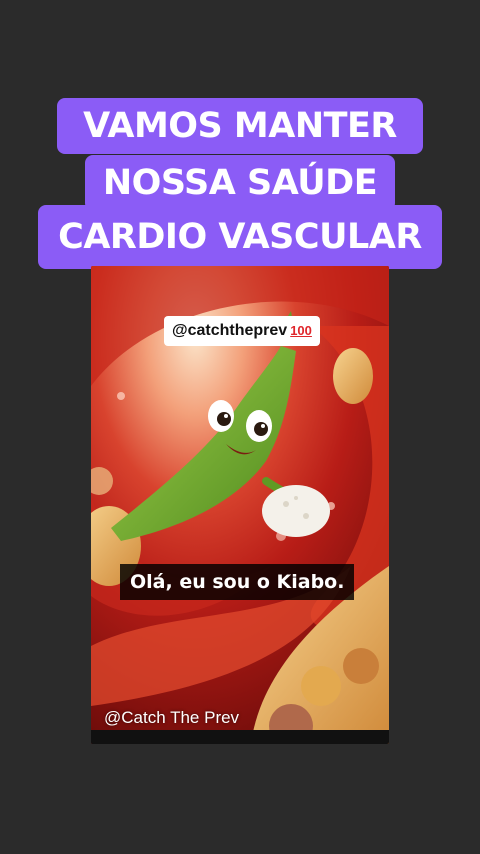  I want to click on video-subtitle: Olá, eu sou o Kiabo., so click(237, 582).